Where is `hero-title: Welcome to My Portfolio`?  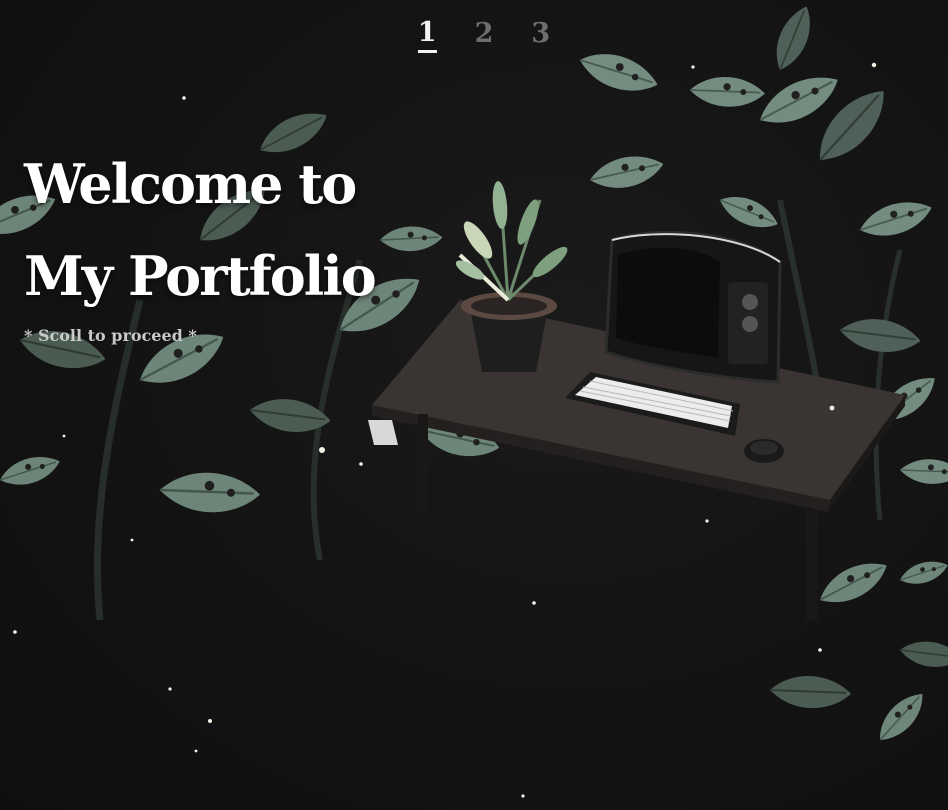 hero-title: Welcome to My Portfolio is located at coordinates (200, 230).